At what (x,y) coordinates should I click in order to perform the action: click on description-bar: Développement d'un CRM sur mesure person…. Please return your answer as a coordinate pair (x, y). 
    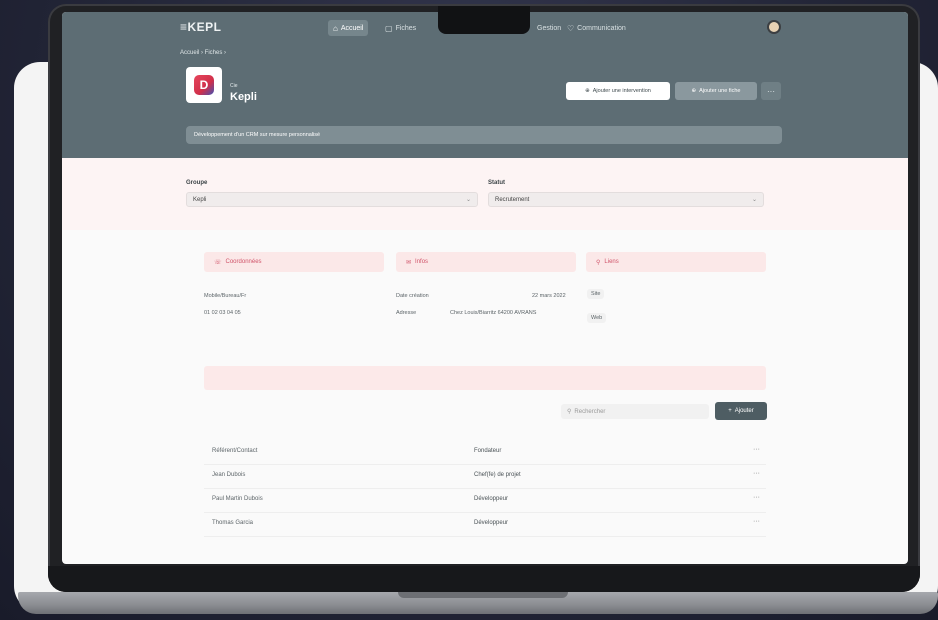
    Looking at the image, I should click on (484, 135).